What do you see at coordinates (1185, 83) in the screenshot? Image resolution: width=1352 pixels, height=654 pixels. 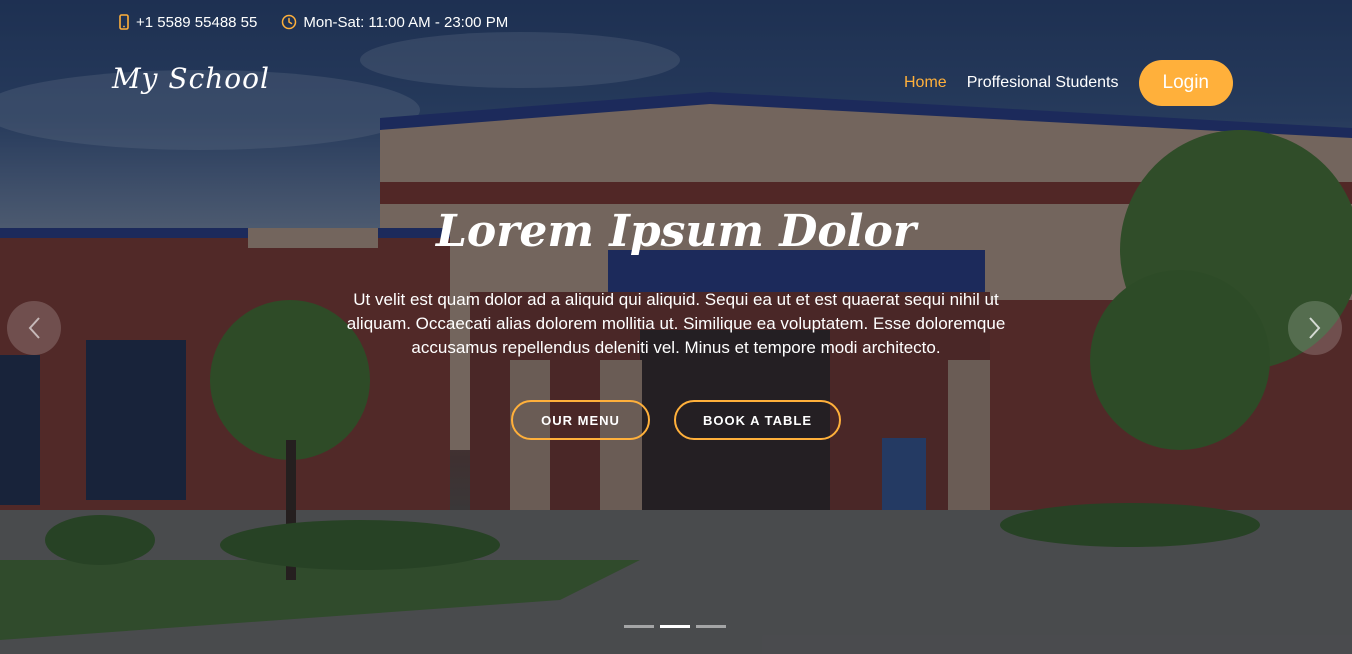 I see `login-button: Login` at bounding box center [1185, 83].